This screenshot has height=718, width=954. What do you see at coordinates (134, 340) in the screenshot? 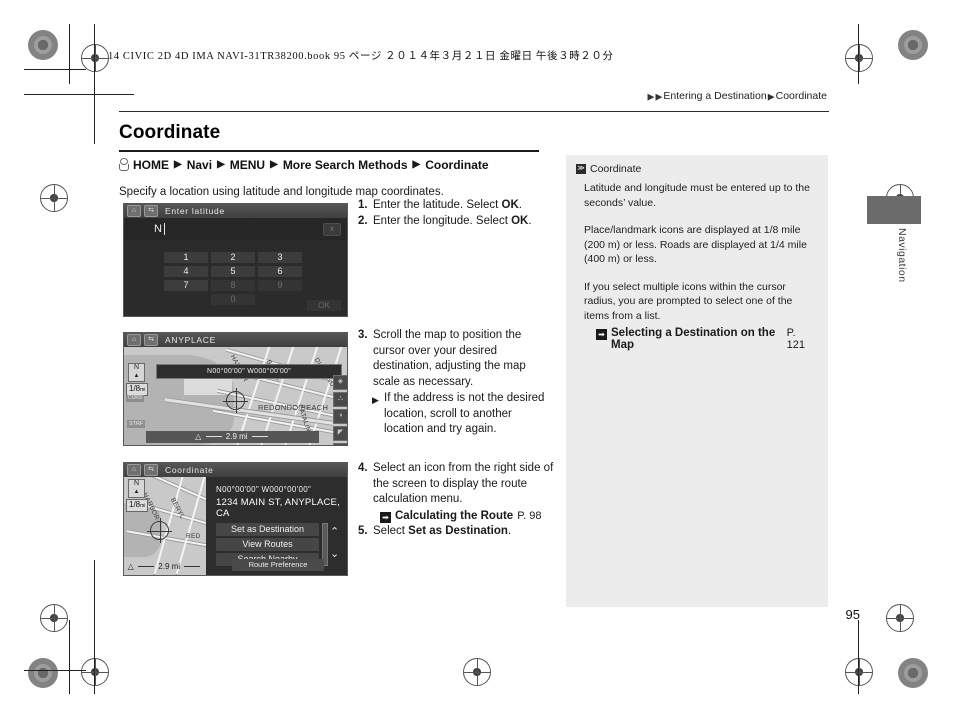
I see `home-button-icon-2: ⌂` at bounding box center [134, 340].